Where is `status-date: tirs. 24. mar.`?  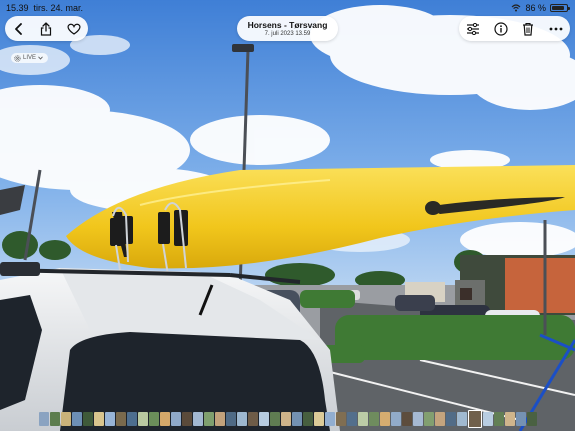 status-date: tirs. 24. mar. is located at coordinates (58, 8).